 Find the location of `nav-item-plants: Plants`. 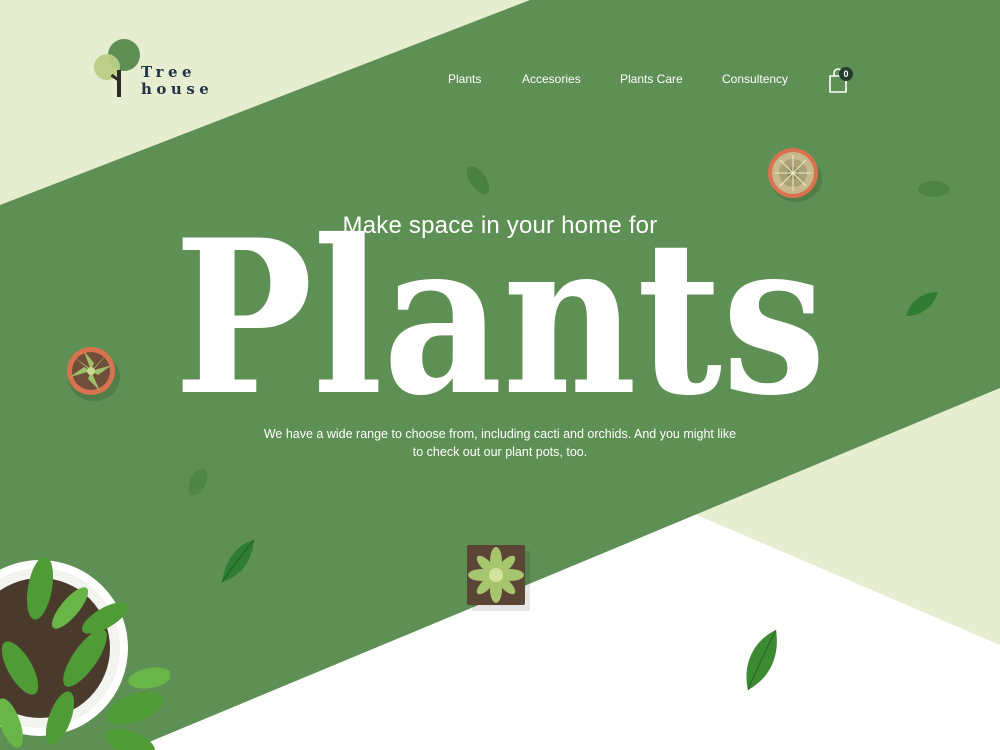

nav-item-plants: Plants is located at coordinates (464, 79).